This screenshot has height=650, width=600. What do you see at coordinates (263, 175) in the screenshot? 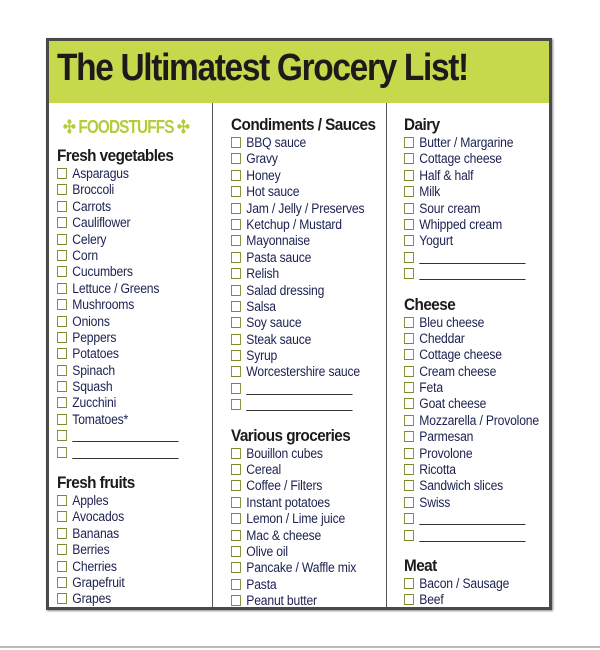
I see `item-label: Honey` at bounding box center [263, 175].